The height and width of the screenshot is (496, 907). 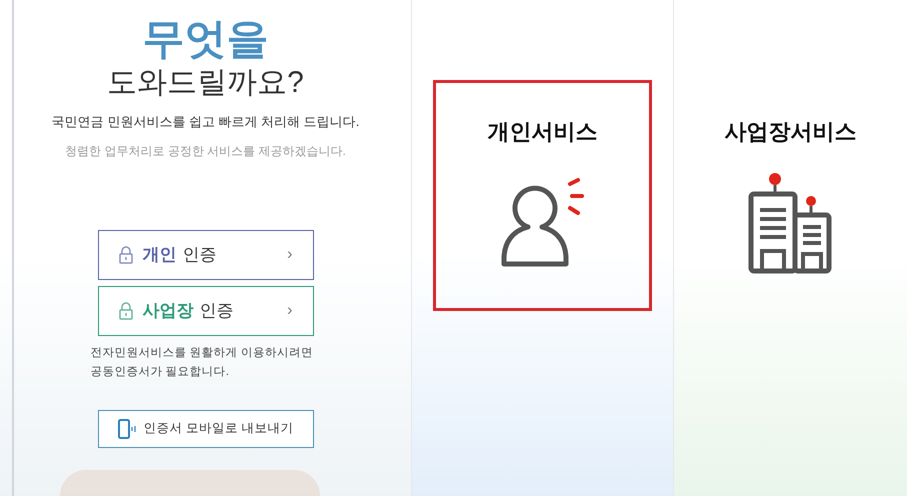 What do you see at coordinates (542, 195) in the screenshot?
I see `service-card: 개인서비스` at bounding box center [542, 195].